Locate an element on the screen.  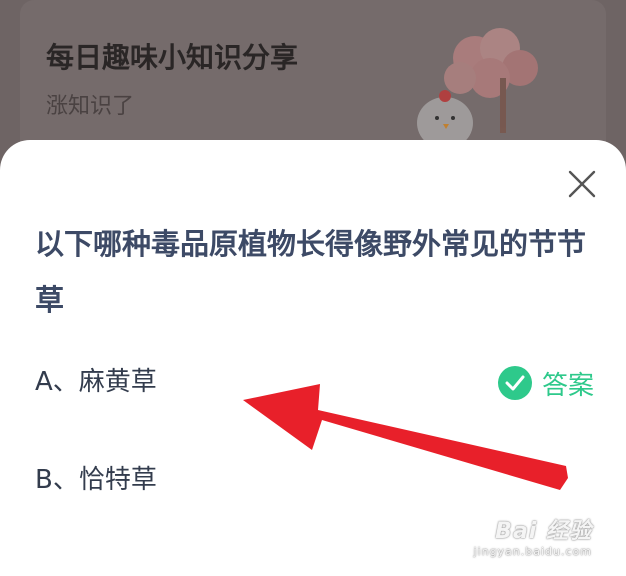
question-text: 以下哪种毒品原植物长得像野外常见的节节草 is located at coordinates (311, 272).